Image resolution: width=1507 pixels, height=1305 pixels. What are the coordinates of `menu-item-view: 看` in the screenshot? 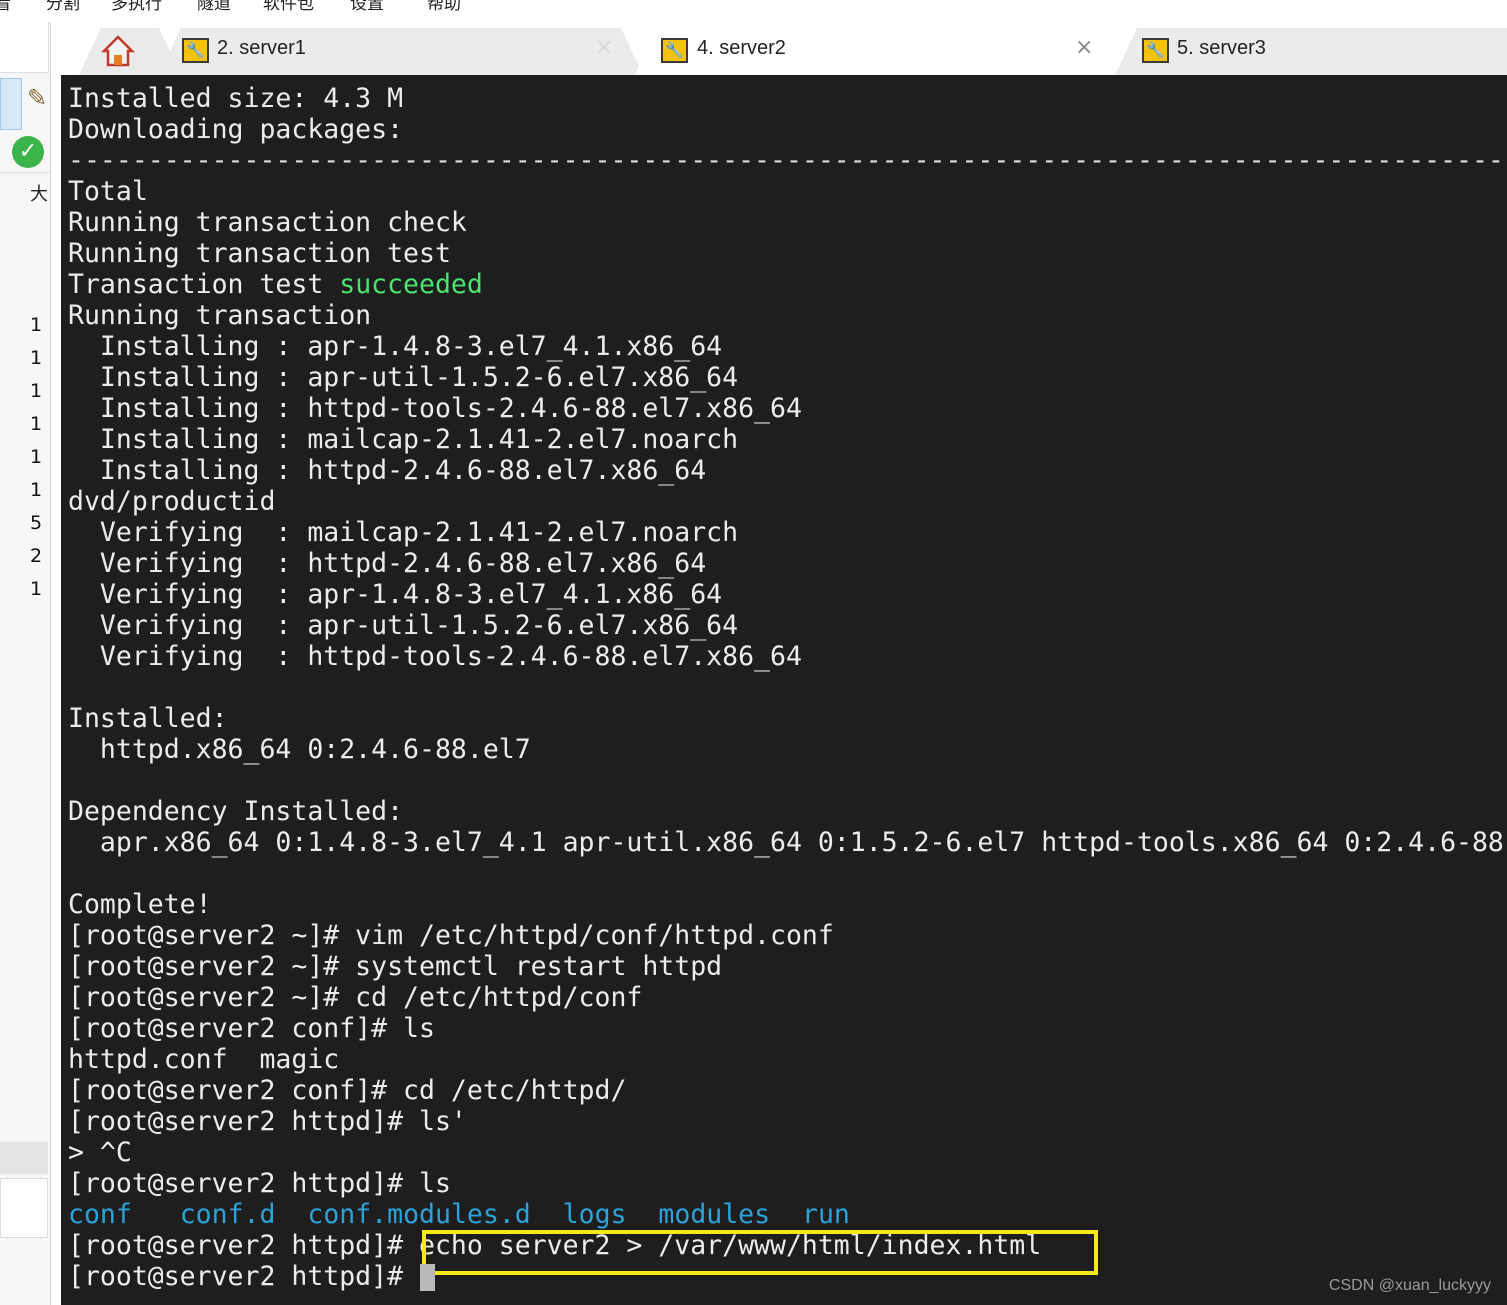 It's located at (5, 7).